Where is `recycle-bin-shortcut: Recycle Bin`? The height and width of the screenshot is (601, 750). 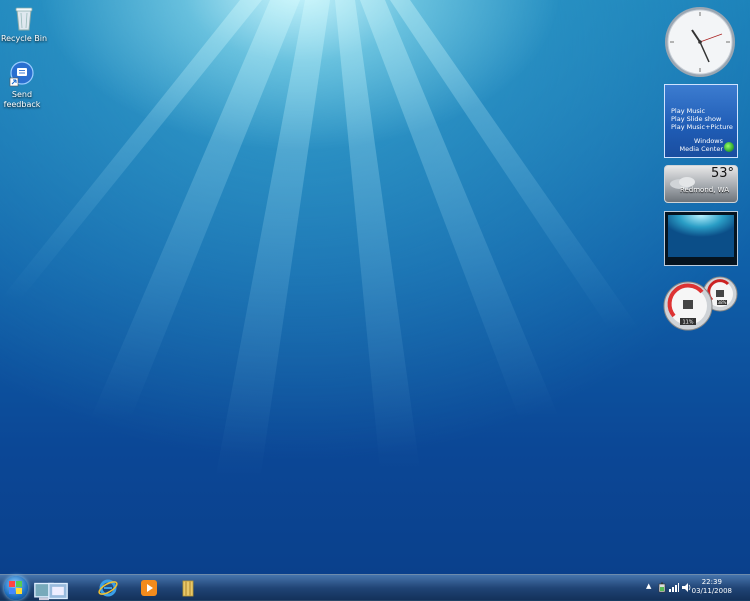 recycle-bin-shortcut: Recycle Bin is located at coordinates (27, 24).